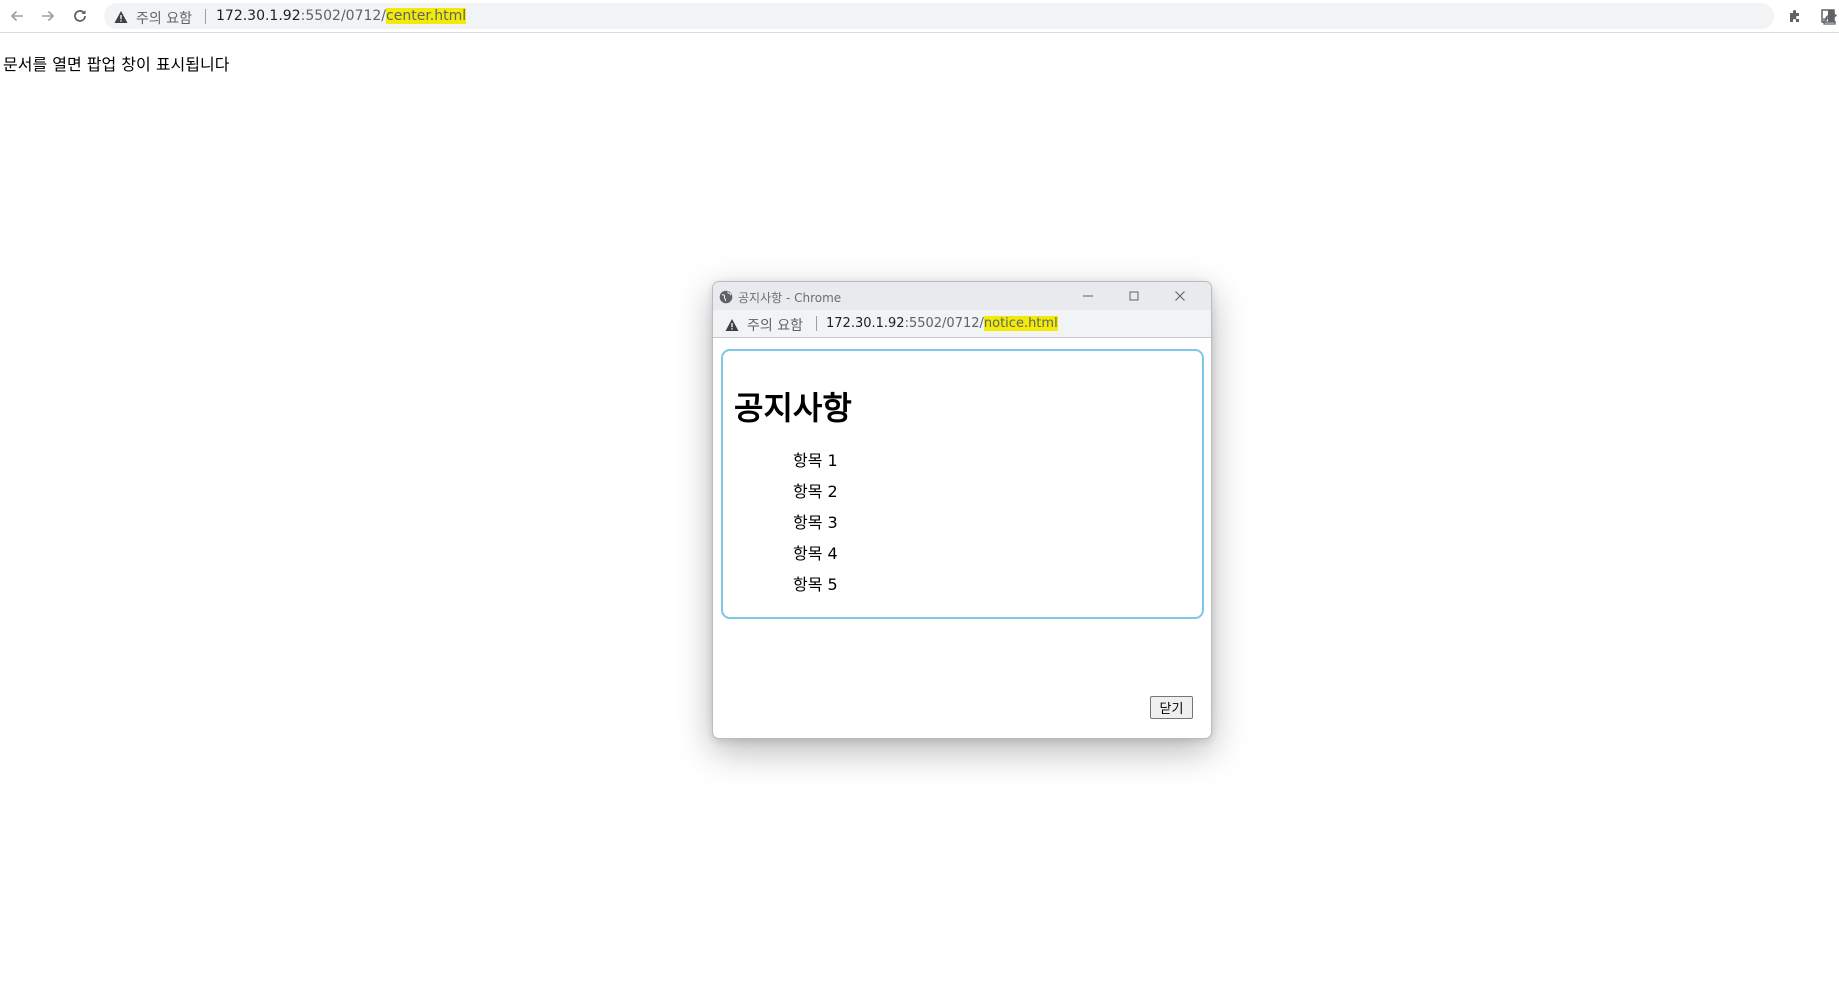 The width and height of the screenshot is (1839, 988). Describe the element at coordinates (815, 553) in the screenshot. I see `list-item: 항목 4` at that location.